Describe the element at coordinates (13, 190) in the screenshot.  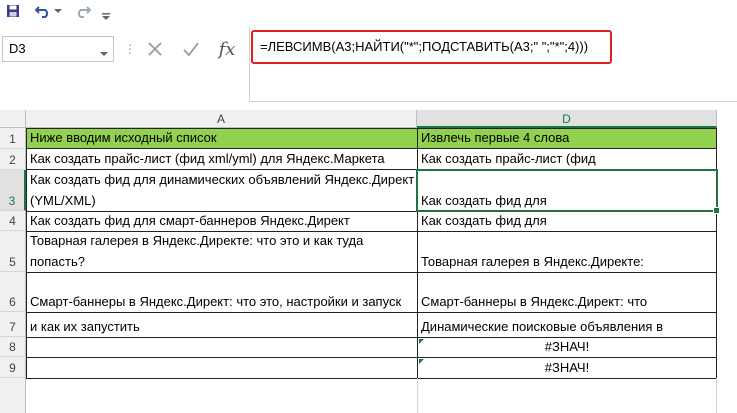
I see `row-header-3: 3` at that location.